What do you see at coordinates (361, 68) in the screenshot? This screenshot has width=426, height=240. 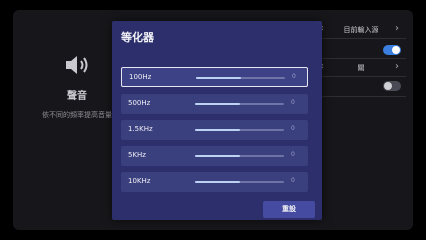 I see `select-value: 關` at bounding box center [361, 68].